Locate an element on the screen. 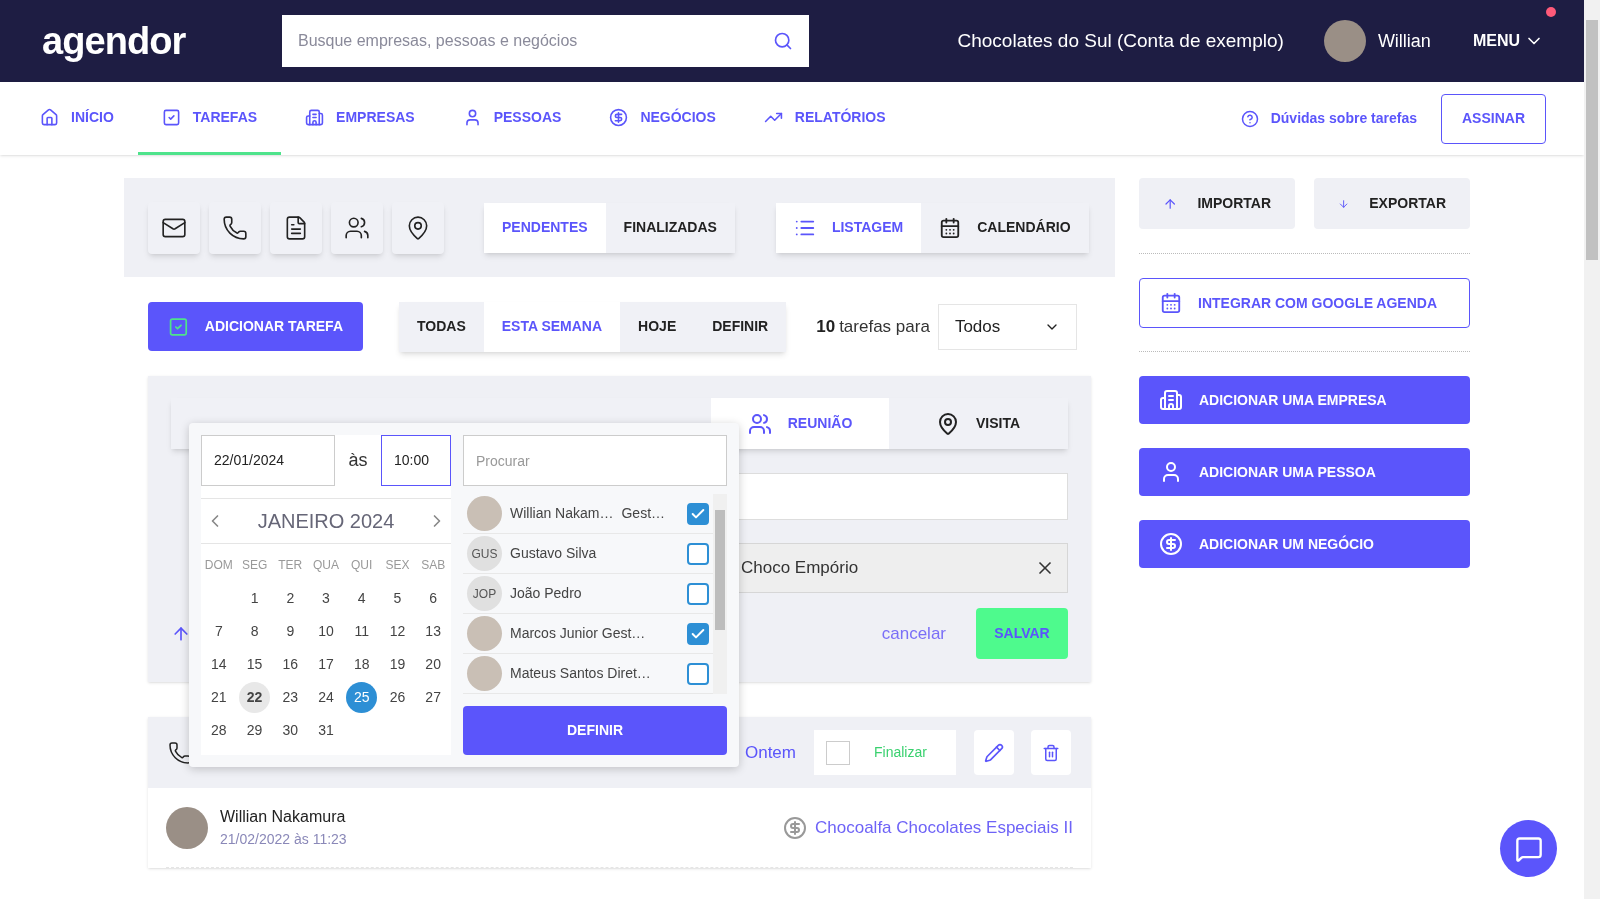  segment-tab: FINALIZADAS is located at coordinates (670, 227).